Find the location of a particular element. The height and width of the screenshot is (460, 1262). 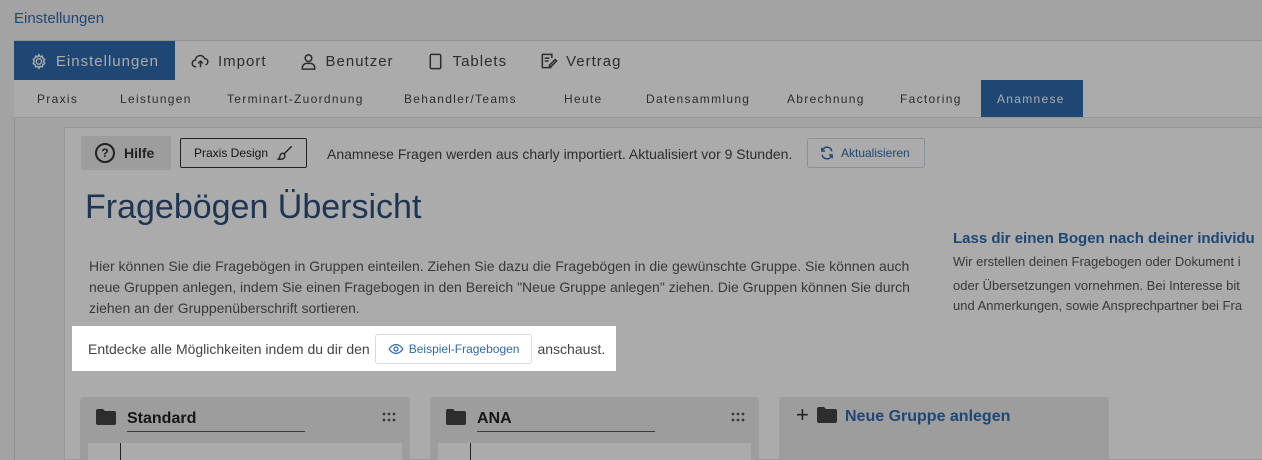

praxis-design-button: Praxis Design is located at coordinates (243, 153).